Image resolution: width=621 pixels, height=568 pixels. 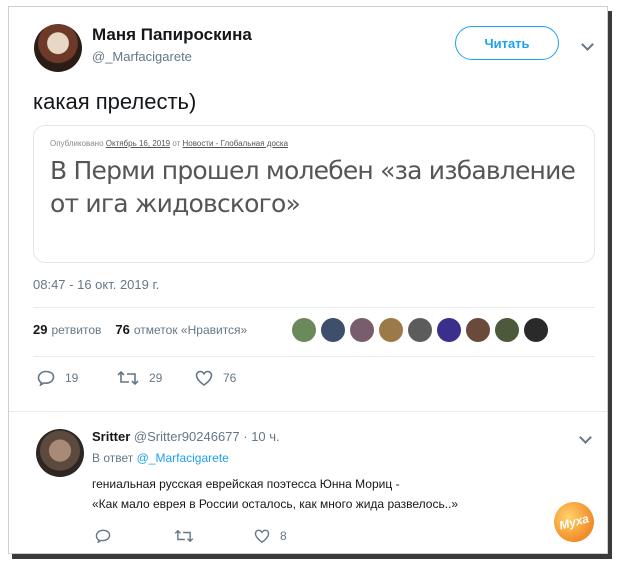 I want to click on tweet-stats: 29 ретвитов 76 отметок «Нравится», so click(x=140, y=329).